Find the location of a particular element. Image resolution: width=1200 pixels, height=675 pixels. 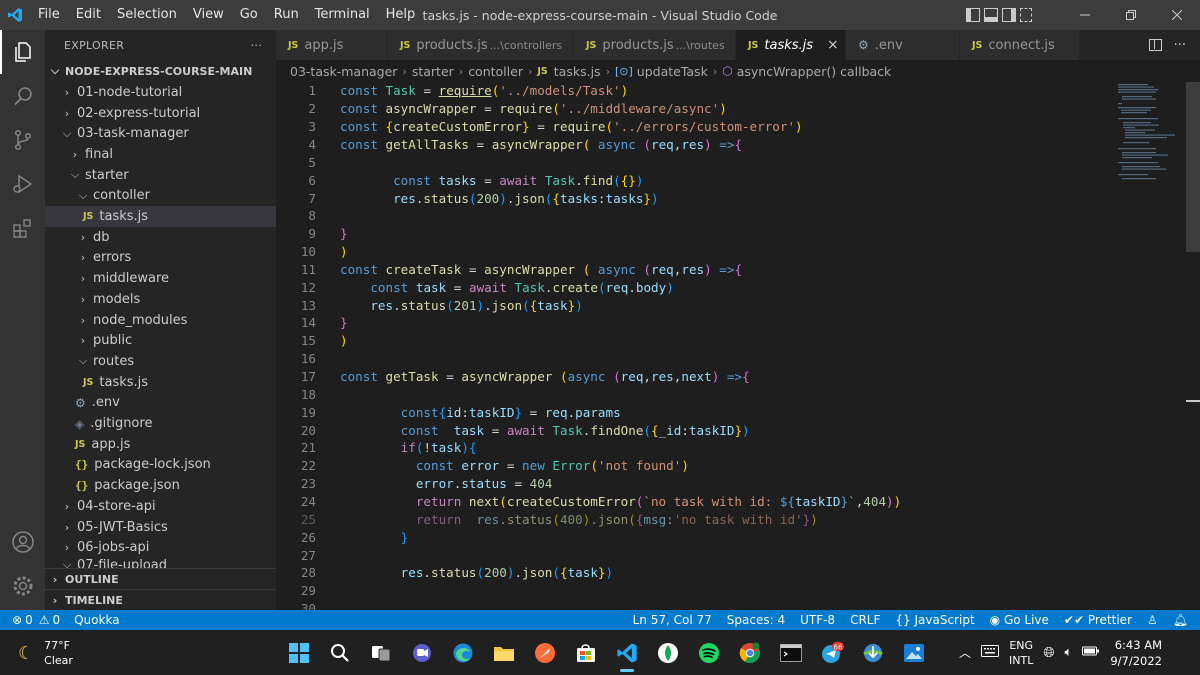

go-live-button: ◉ Go Live is located at coordinates (1019, 620).